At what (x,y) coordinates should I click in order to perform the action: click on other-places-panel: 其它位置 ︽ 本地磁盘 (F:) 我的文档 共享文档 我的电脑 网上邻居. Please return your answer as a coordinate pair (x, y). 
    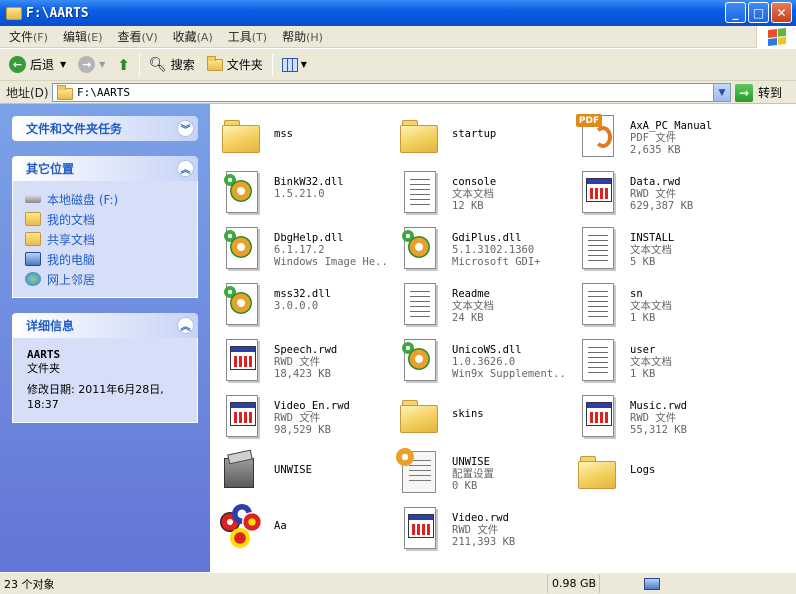
    Looking at the image, I should click on (105, 227).